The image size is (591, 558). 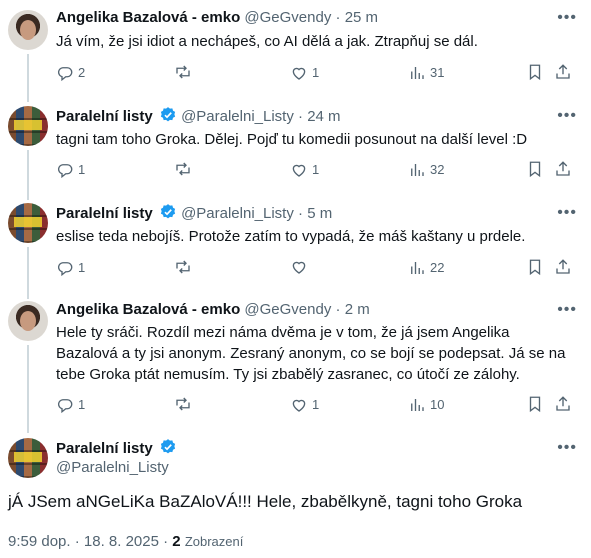 What do you see at coordinates (176, 541) in the screenshot?
I see `views-count: 2` at bounding box center [176, 541].